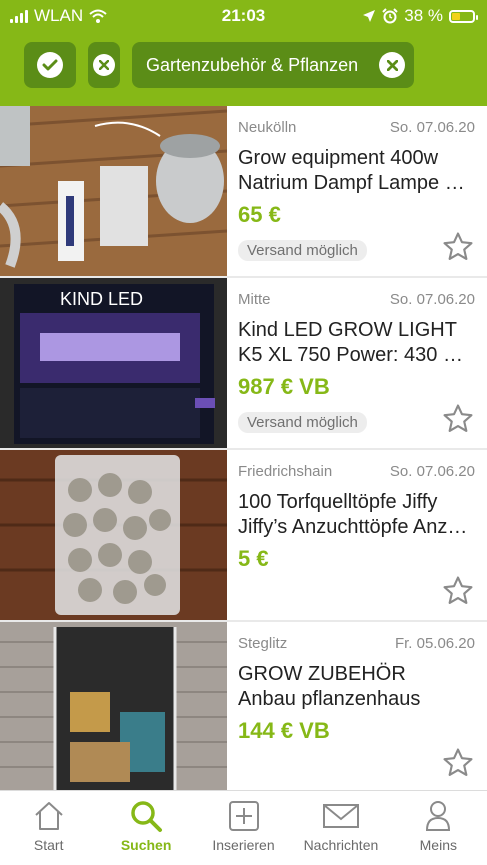 Image resolution: width=487 pixels, height=865 pixels. I want to click on listing-title-line2: Jiffy’s Anzuchttöpfe Anzucht, so click(356, 527).